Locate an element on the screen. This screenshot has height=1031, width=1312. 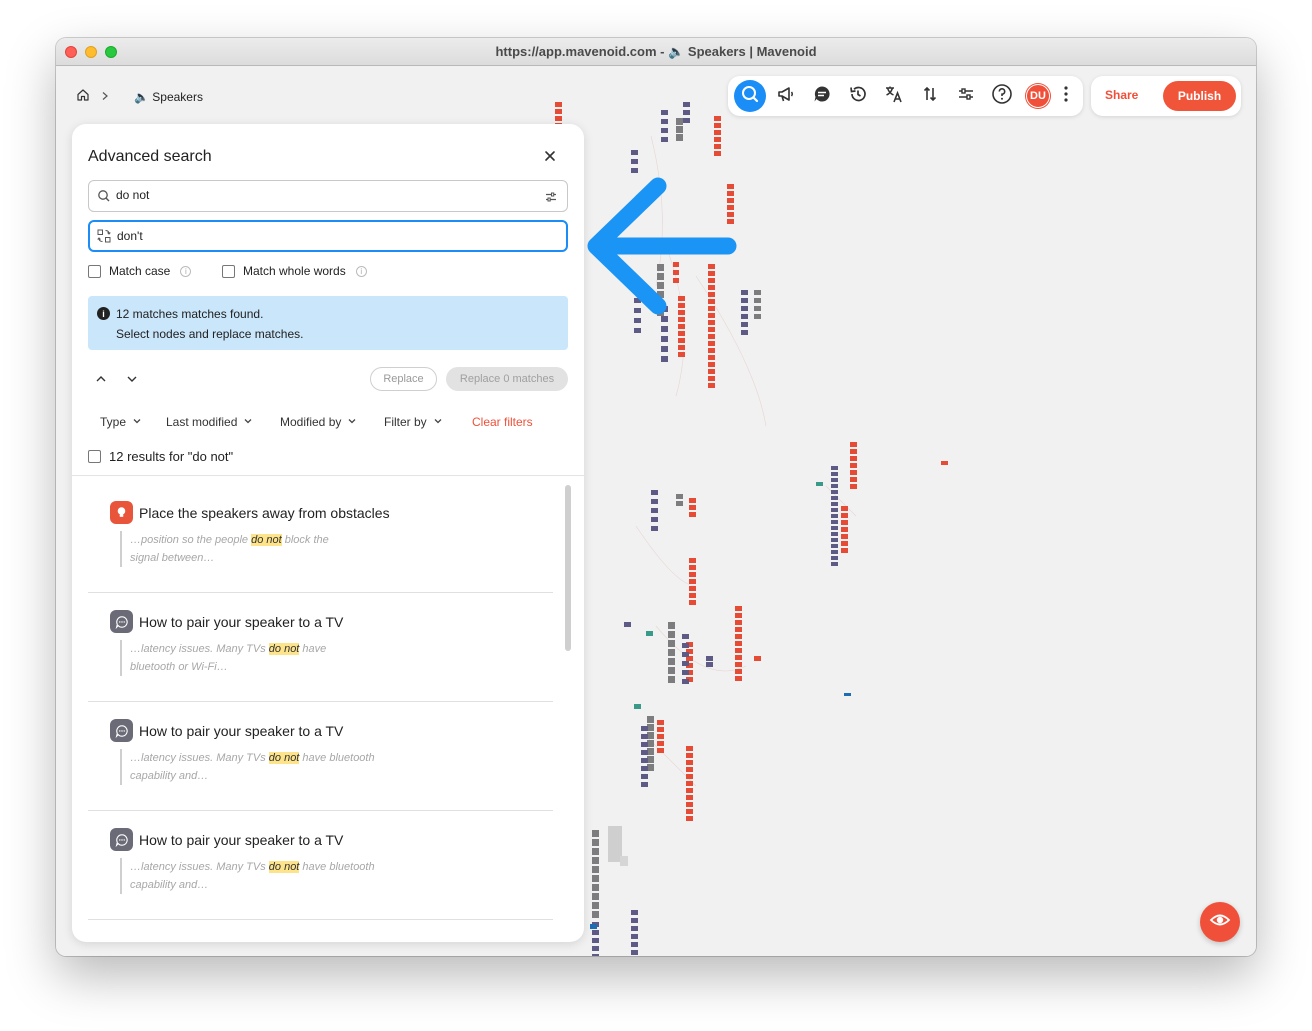
filter-last-modified: Last modified is located at coordinates (209, 422).